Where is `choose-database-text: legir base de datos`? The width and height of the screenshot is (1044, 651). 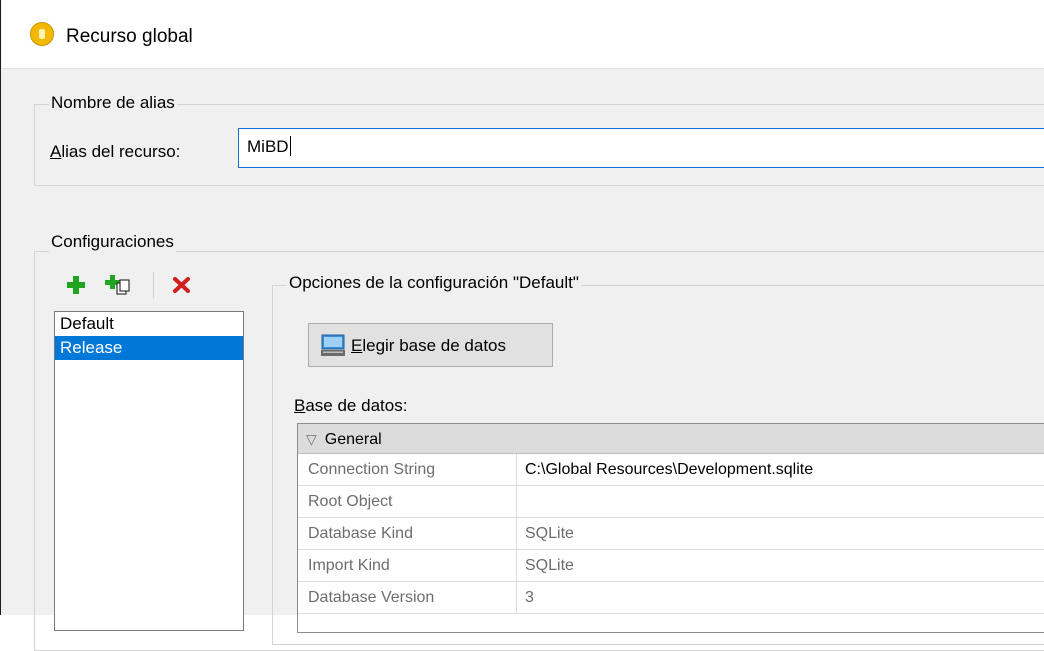
choose-database-text: legir base de datos is located at coordinates (434, 345).